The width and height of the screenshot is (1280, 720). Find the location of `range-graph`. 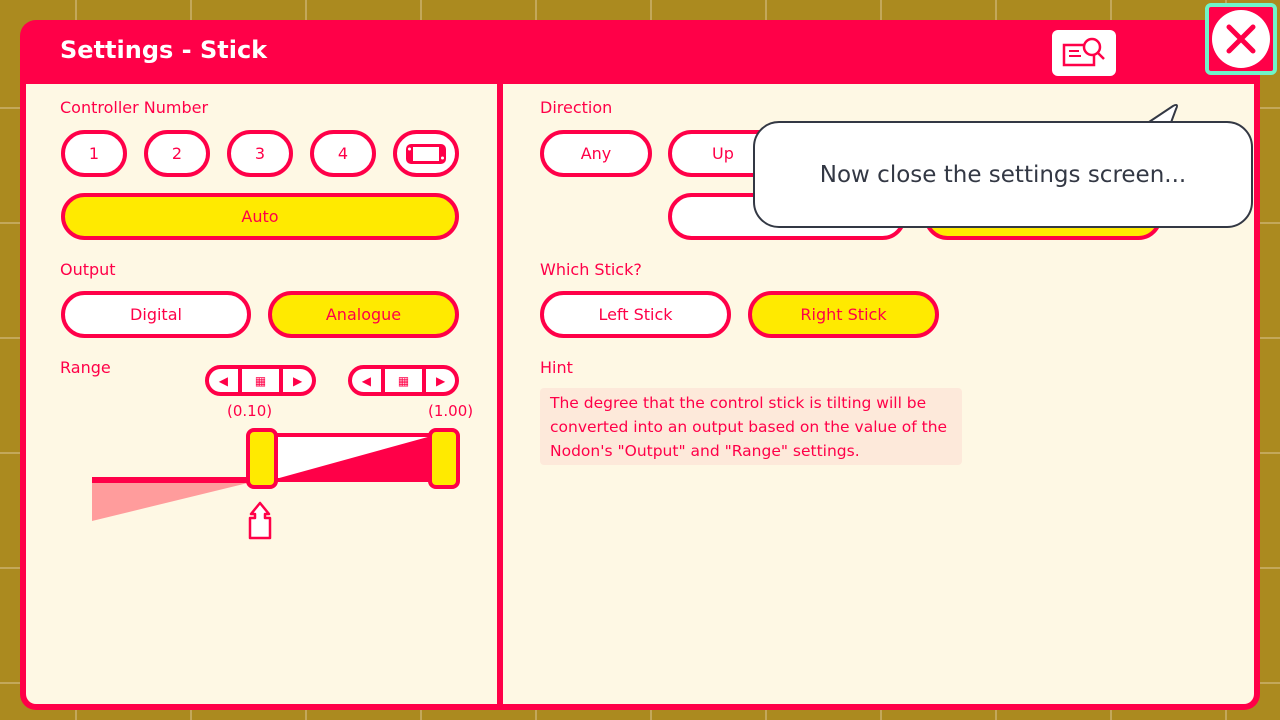

range-graph is located at coordinates (276, 484).